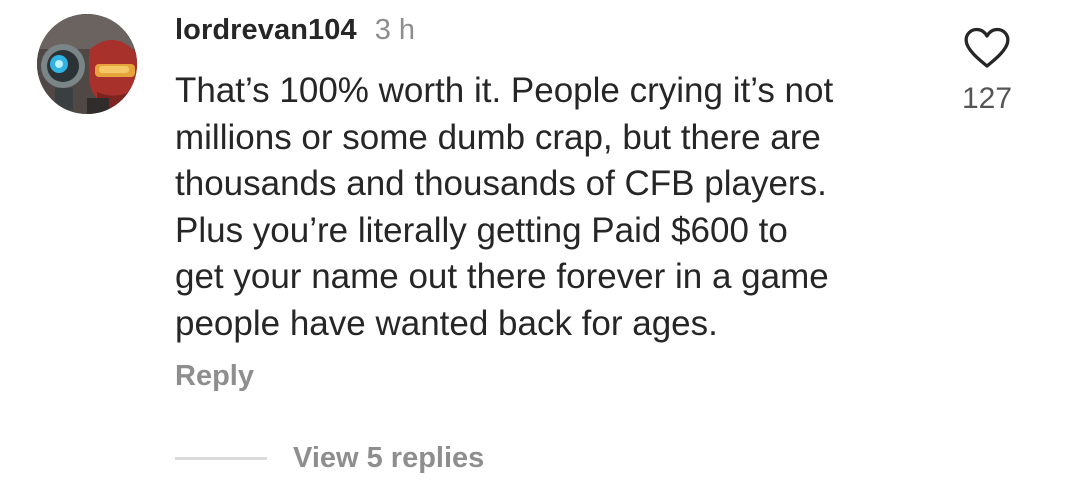  Describe the element at coordinates (389, 457) in the screenshot. I see `view-replies-label: View 5 replies` at that location.